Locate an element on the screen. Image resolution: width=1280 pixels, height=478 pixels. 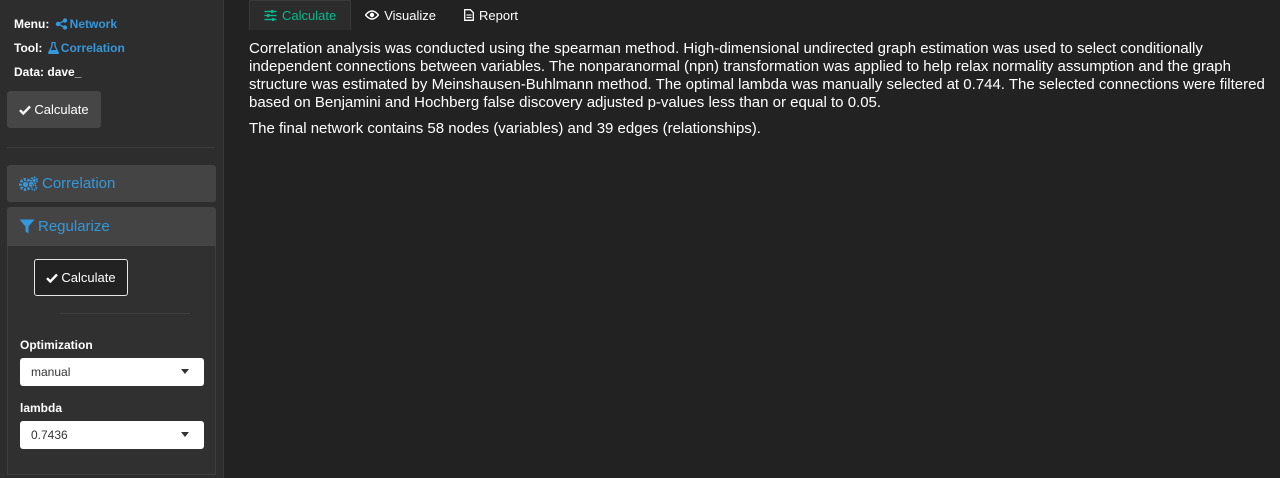
flask-icon is located at coordinates (53, 48).